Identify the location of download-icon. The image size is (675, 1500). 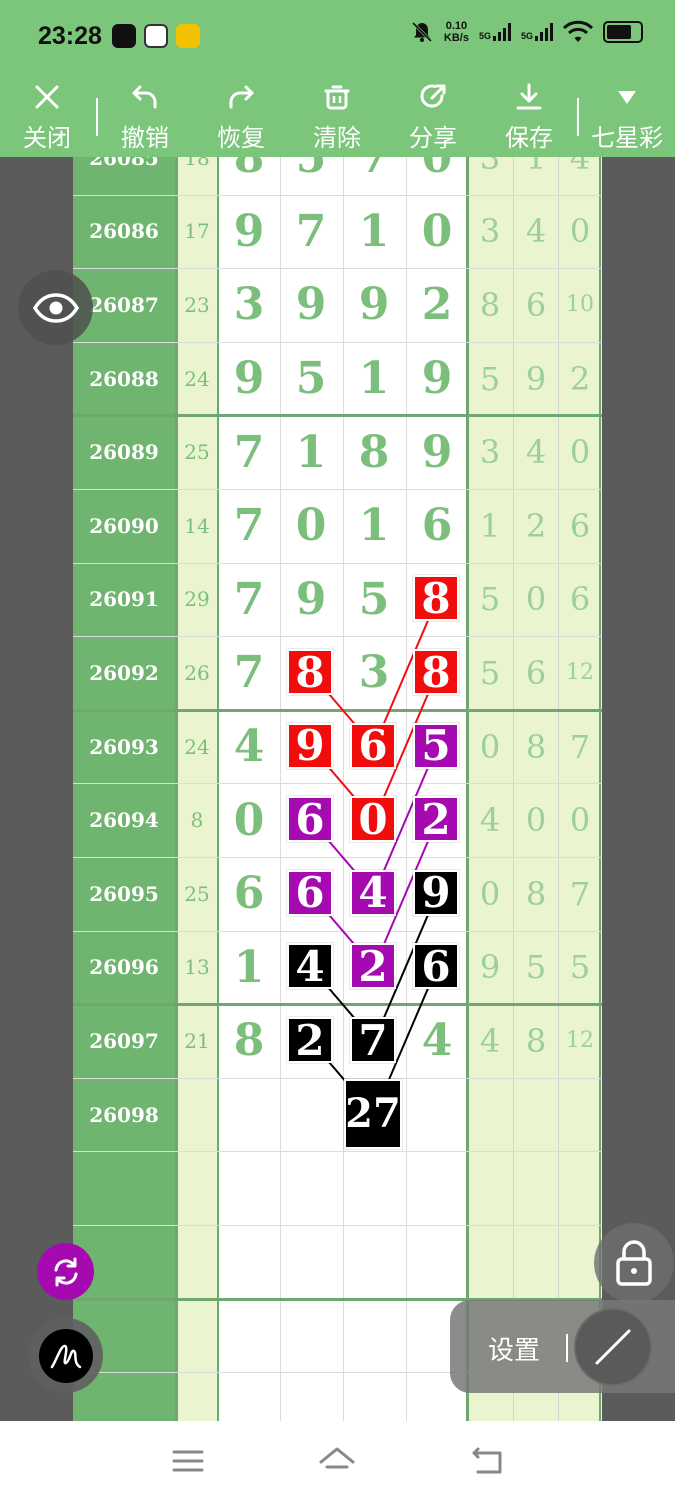
(529, 96).